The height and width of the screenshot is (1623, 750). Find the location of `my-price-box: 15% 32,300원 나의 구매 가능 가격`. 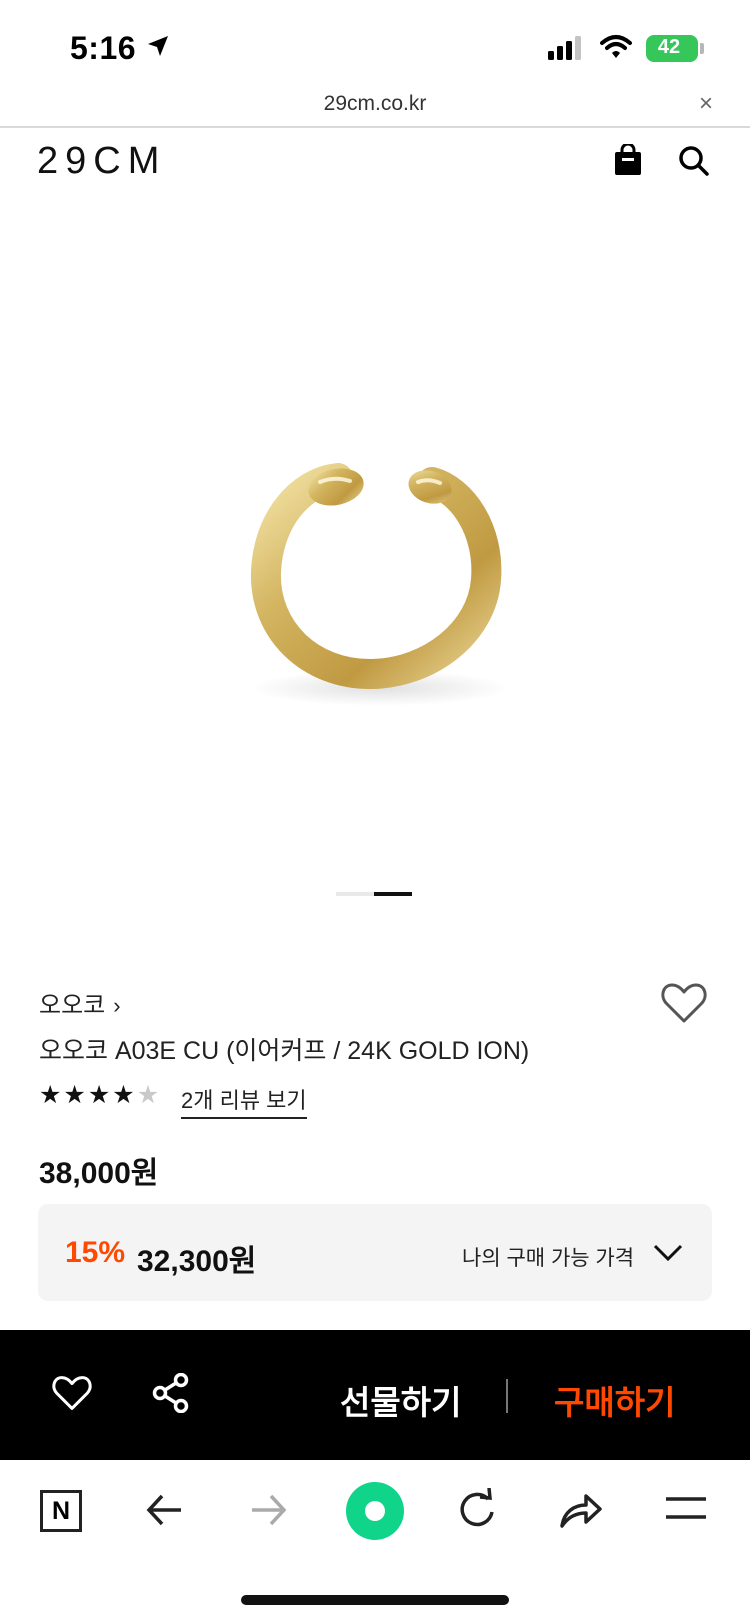

my-price-box: 15% 32,300원 나의 구매 가능 가격 is located at coordinates (375, 1252).